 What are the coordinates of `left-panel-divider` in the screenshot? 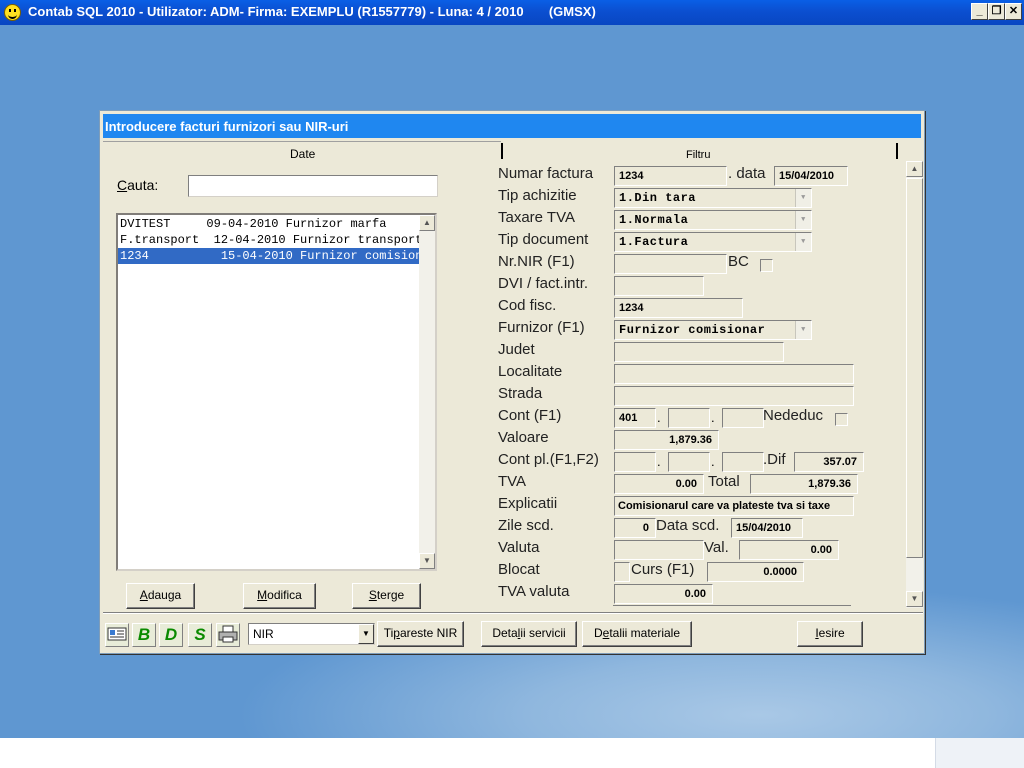 It's located at (302, 141).